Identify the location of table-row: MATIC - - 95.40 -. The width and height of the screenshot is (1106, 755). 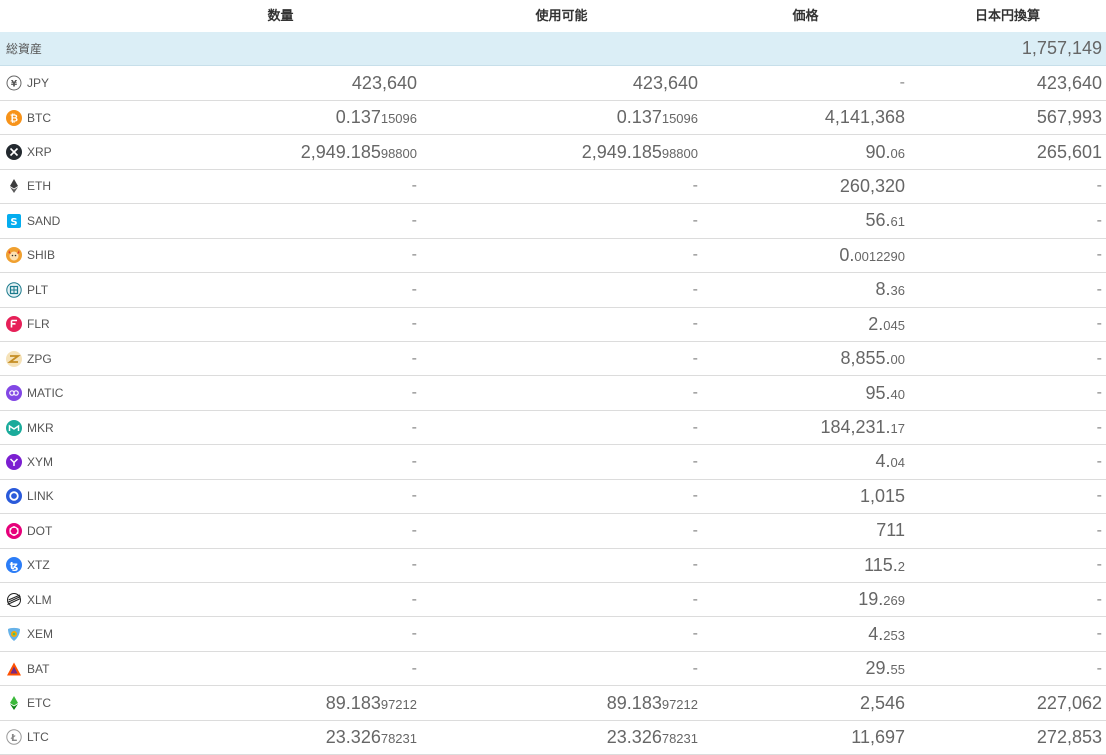
(553, 393).